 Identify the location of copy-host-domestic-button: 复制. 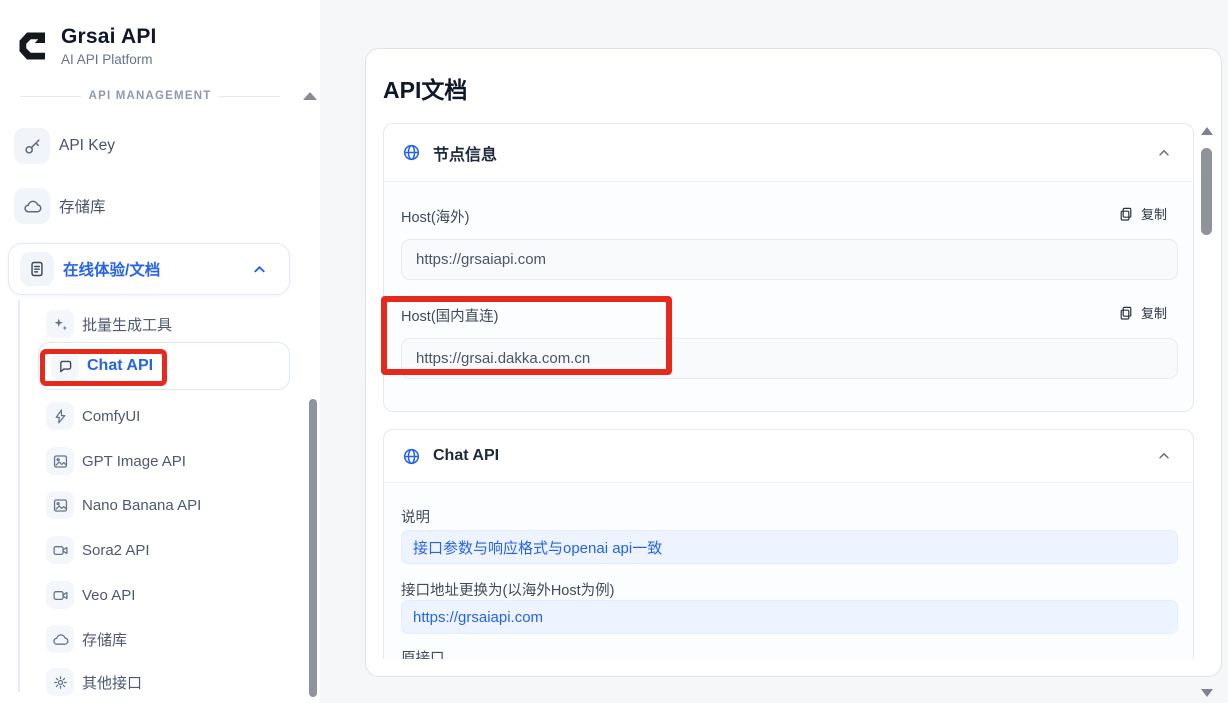
(1142, 312).